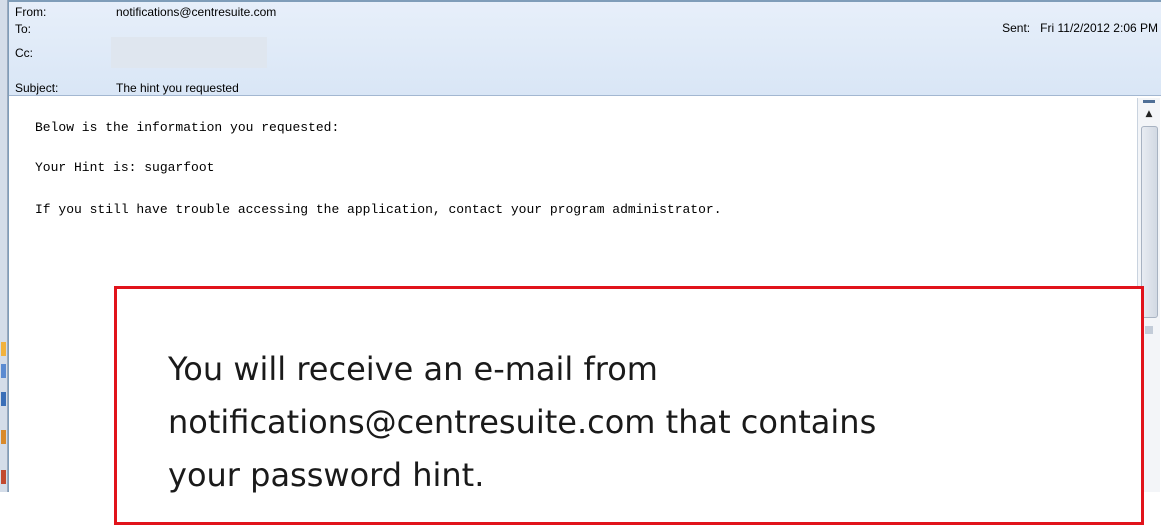 The image size is (1161, 525). What do you see at coordinates (413, 369) in the screenshot?
I see `callout-line-1: You will receive an e-mail from` at bounding box center [413, 369].